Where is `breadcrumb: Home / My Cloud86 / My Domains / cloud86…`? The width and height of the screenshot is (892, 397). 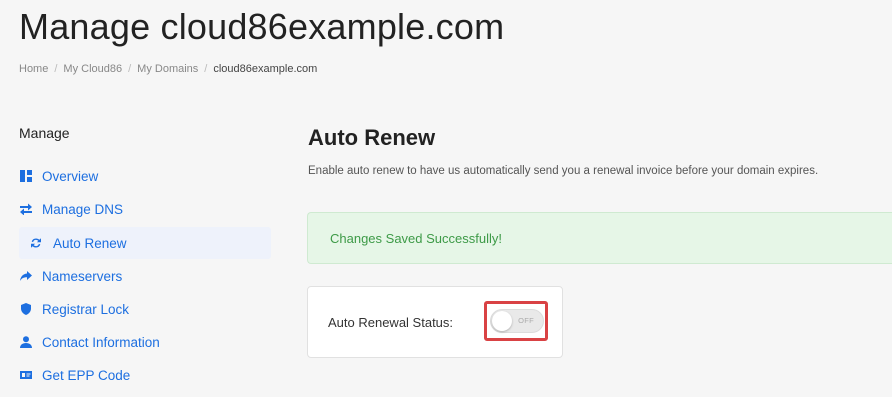
breadcrumb: Home / My Cloud86 / My Domains / cloud86… is located at coordinates (168, 69).